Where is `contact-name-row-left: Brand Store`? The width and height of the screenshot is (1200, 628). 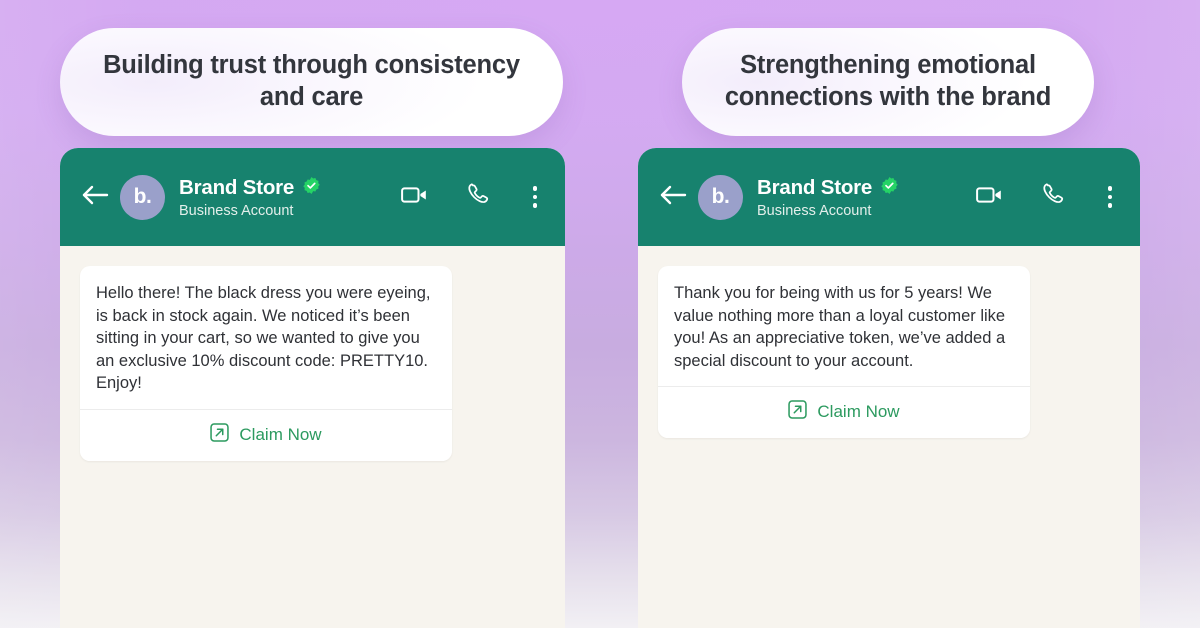
contact-name-row-left: Brand Store is located at coordinates (250, 188).